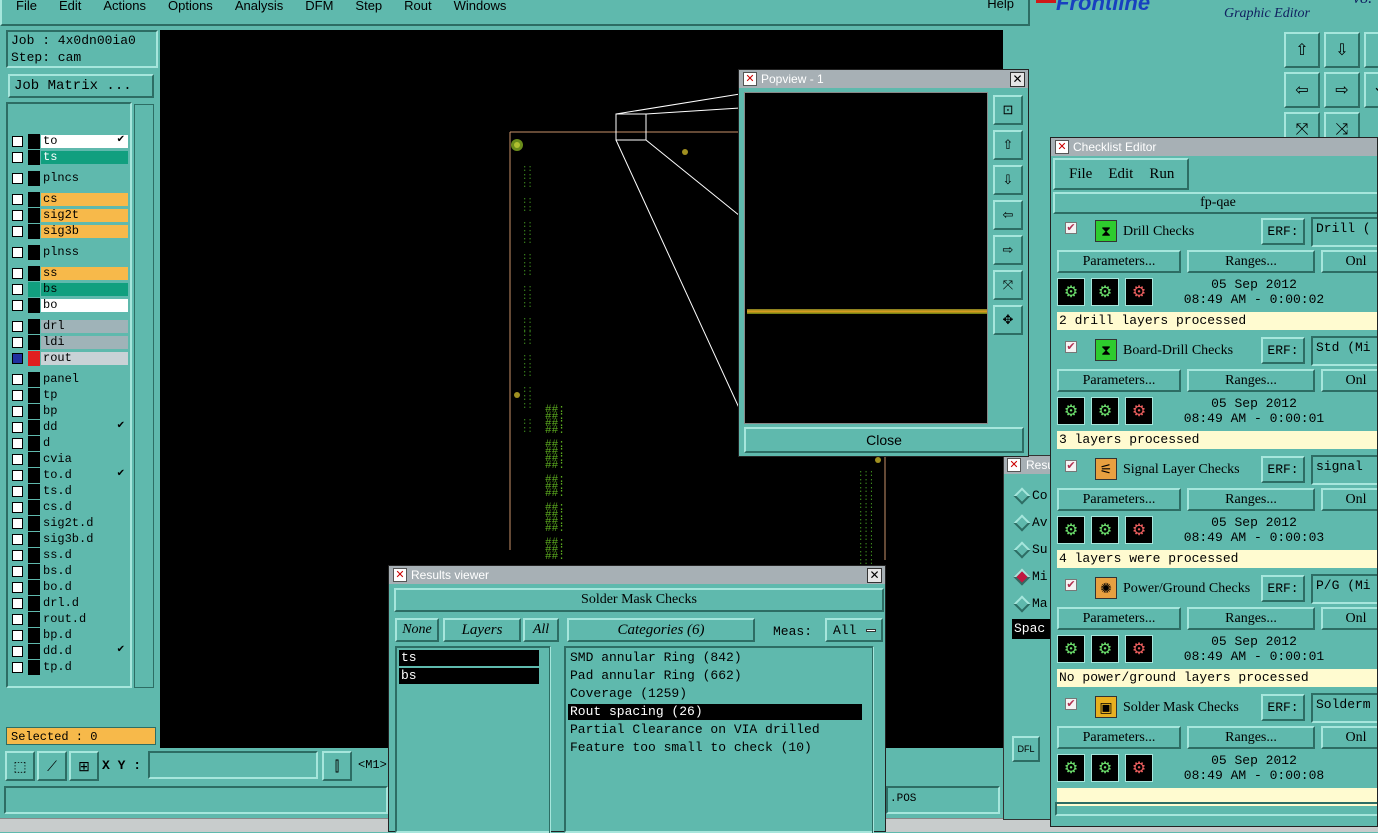 Image resolution: width=1378 pixels, height=833 pixels. Describe the element at coordinates (84, 475) in the screenshot. I see `layer-name: to.d` at that location.